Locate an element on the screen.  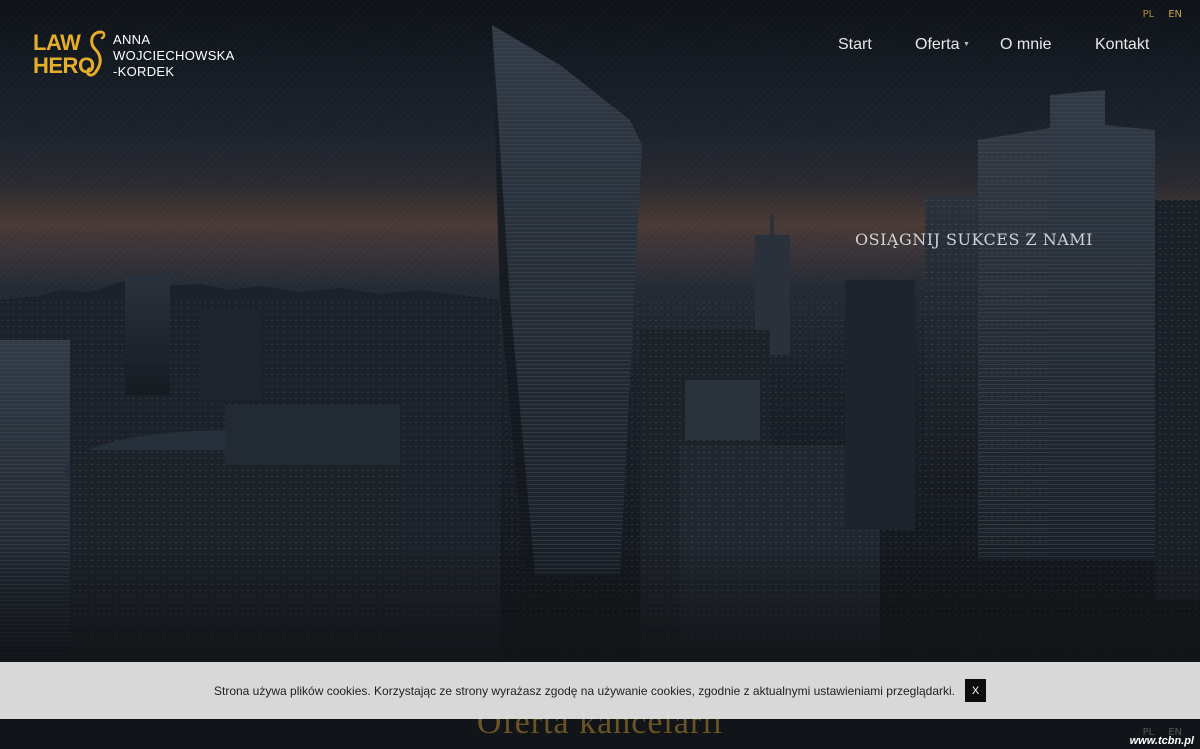
nav-item-o-mnie: O mnie is located at coordinates (1047, 45).